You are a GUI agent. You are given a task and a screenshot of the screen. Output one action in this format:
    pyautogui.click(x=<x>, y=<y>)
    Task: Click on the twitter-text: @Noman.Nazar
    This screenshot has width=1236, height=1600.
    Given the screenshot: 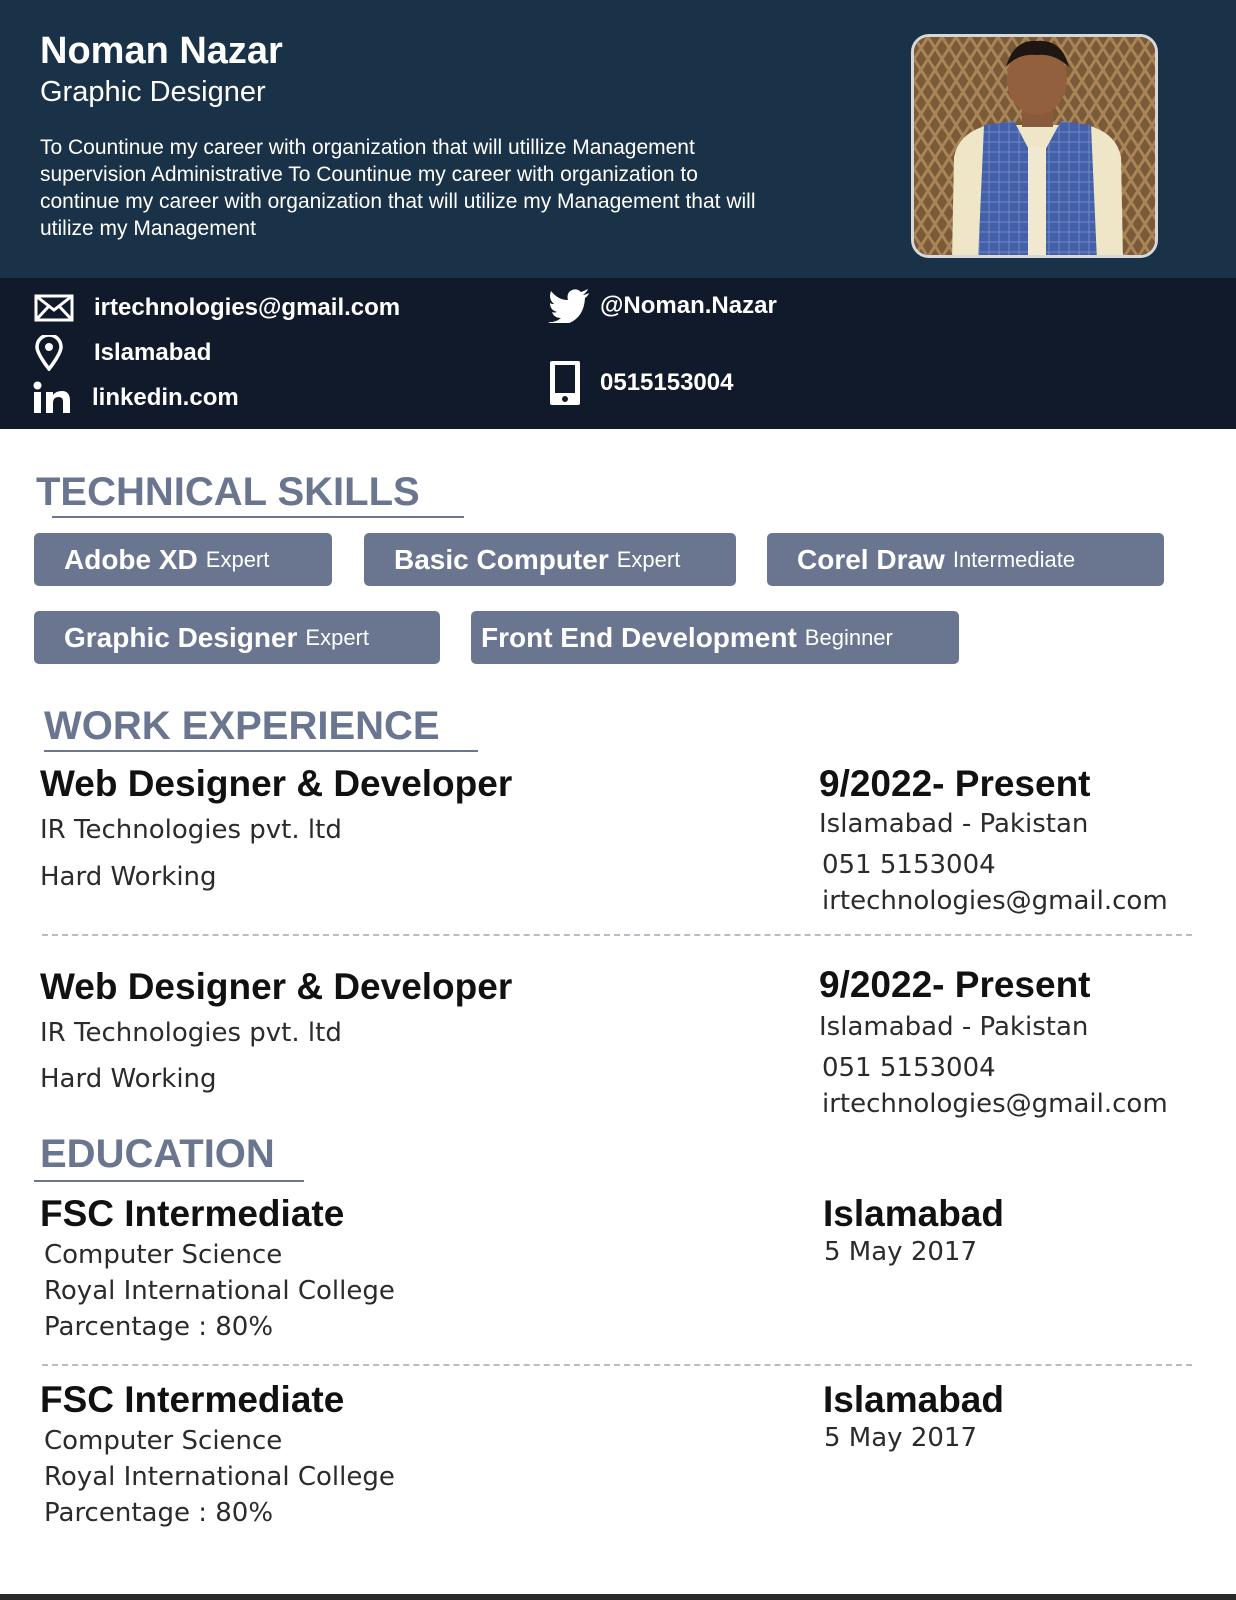 What is the action you would take?
    pyautogui.click(x=688, y=305)
    